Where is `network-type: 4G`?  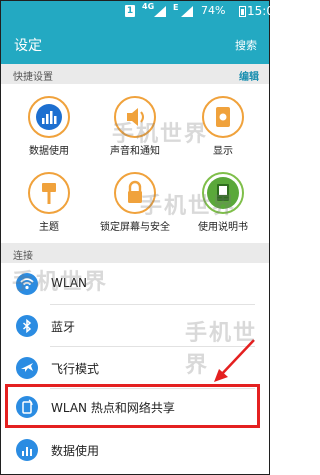 network-type: 4G is located at coordinates (148, 6).